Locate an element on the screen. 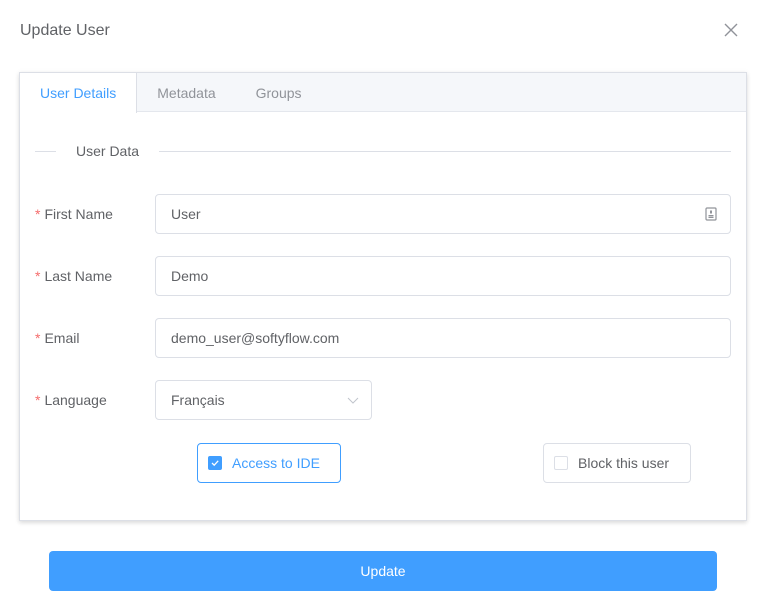  tab-metadata: Metadata is located at coordinates (186, 93).